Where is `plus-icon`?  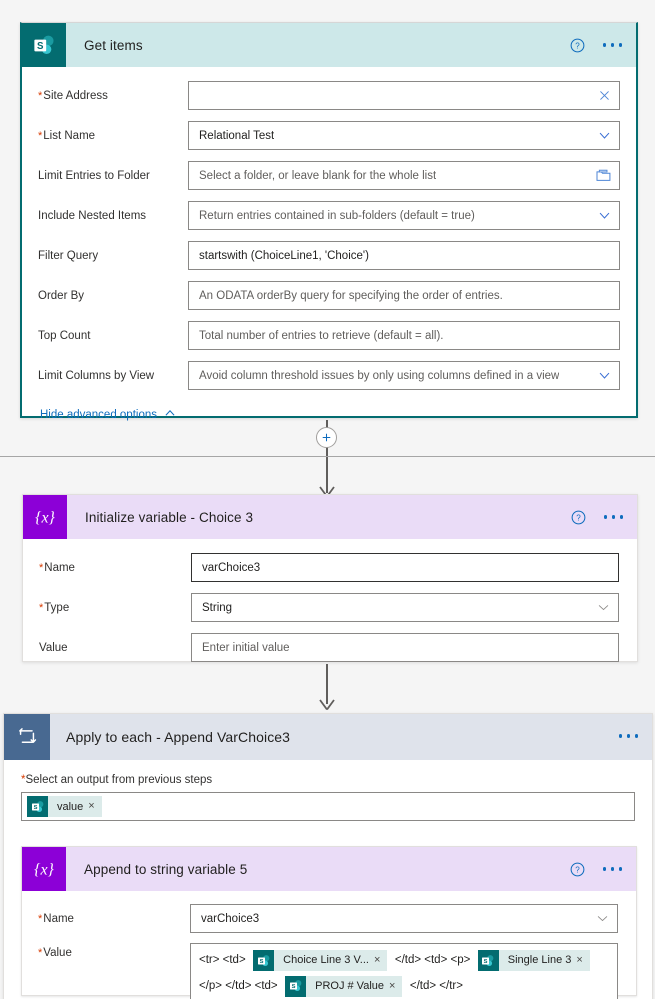
plus-icon is located at coordinates (326, 437).